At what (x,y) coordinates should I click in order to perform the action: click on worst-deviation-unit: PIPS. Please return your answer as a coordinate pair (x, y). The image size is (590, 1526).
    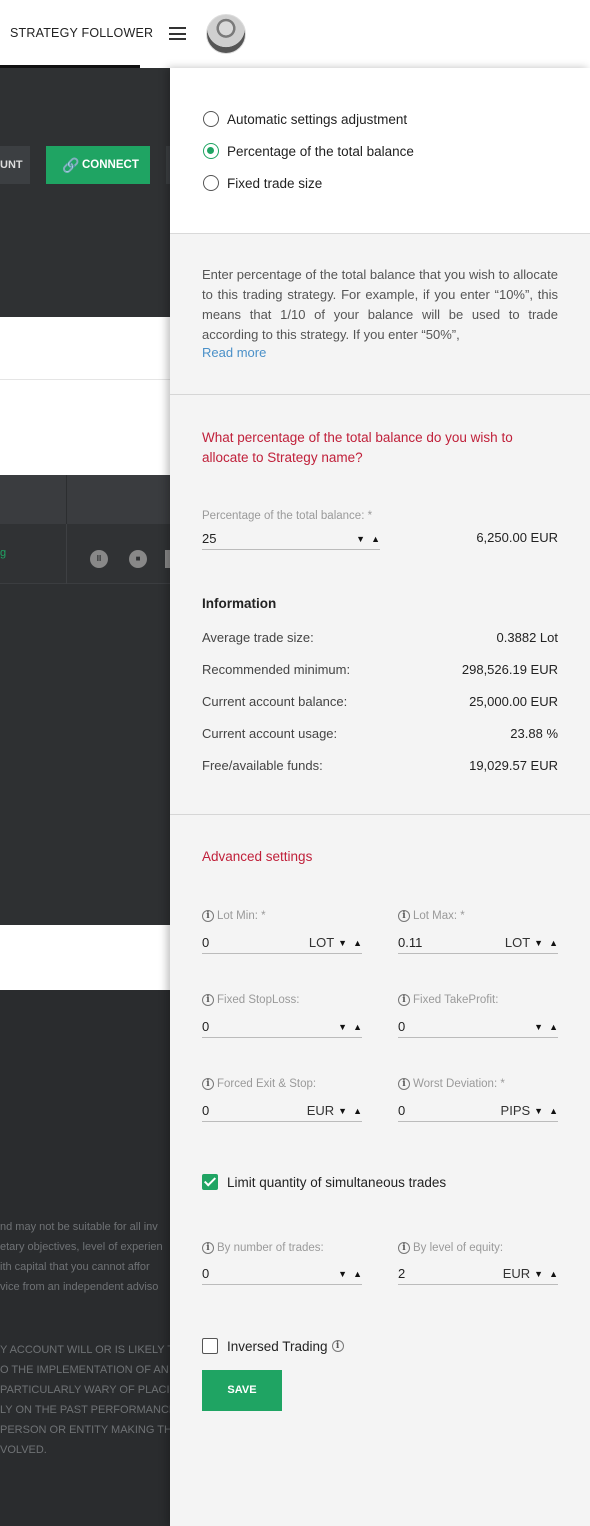
    Looking at the image, I should click on (516, 1110).